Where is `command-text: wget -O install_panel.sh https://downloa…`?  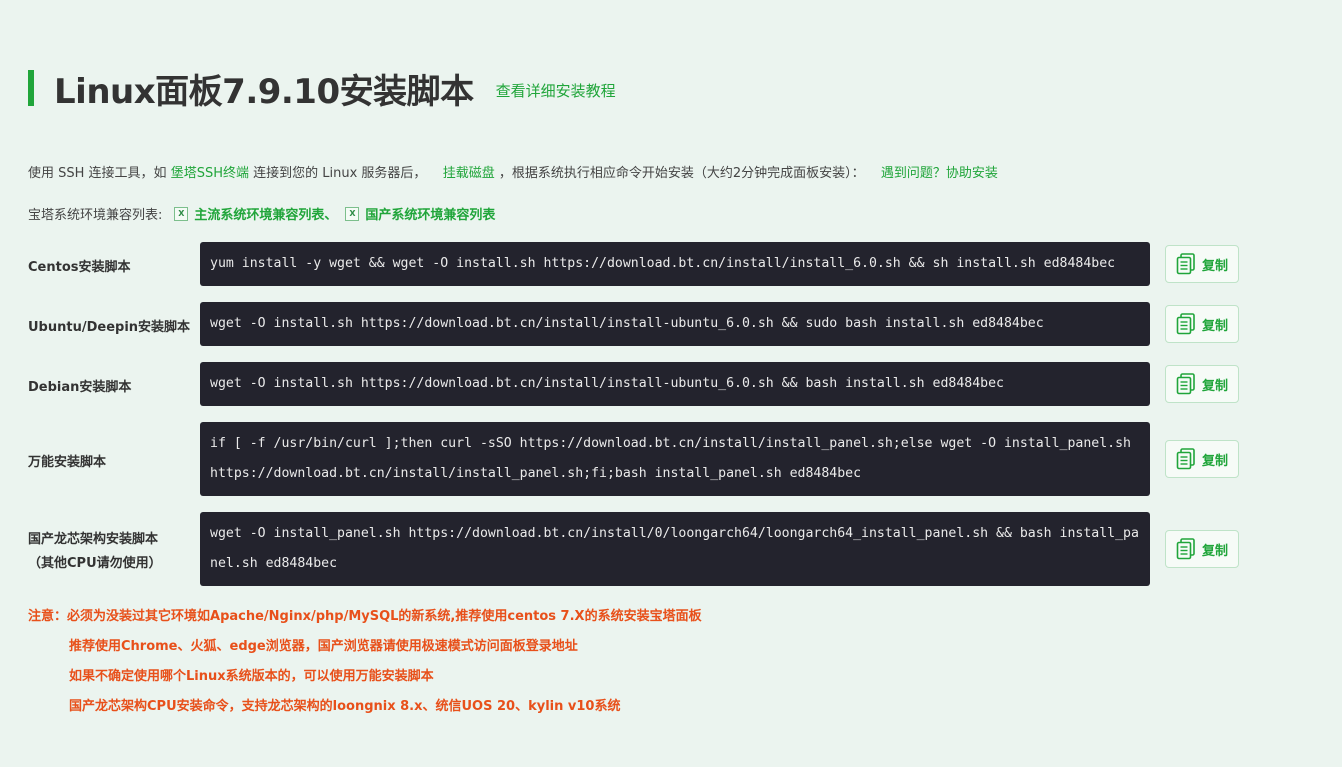
command-text: wget -O install_panel.sh https://downloa… is located at coordinates (674, 548).